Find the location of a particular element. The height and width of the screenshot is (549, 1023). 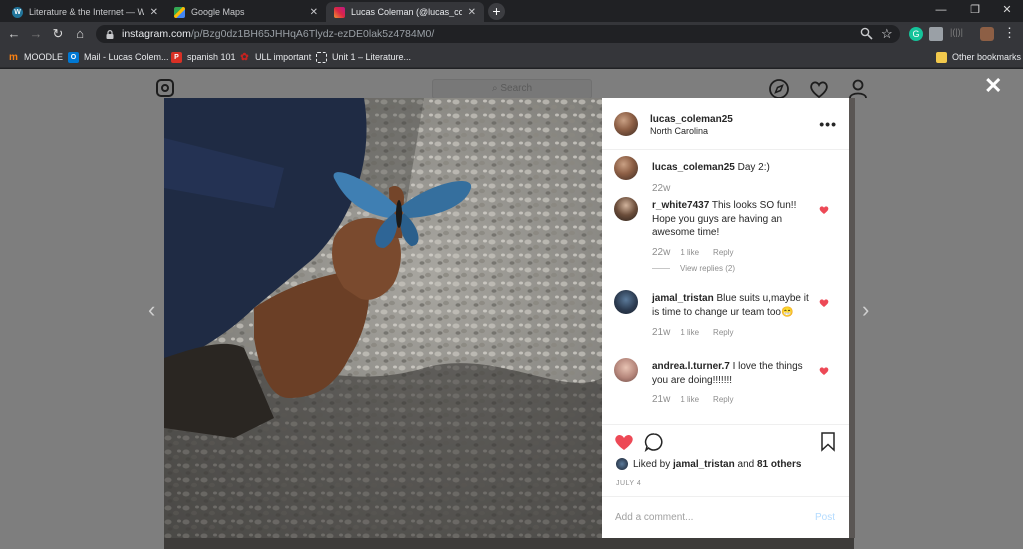

menu-icon: ⋮ is located at coordinates (1009, 33).